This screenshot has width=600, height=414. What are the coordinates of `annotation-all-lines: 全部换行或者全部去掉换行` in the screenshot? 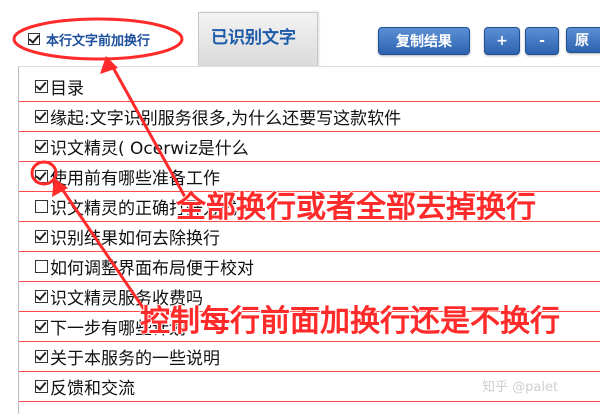 It's located at (356, 207).